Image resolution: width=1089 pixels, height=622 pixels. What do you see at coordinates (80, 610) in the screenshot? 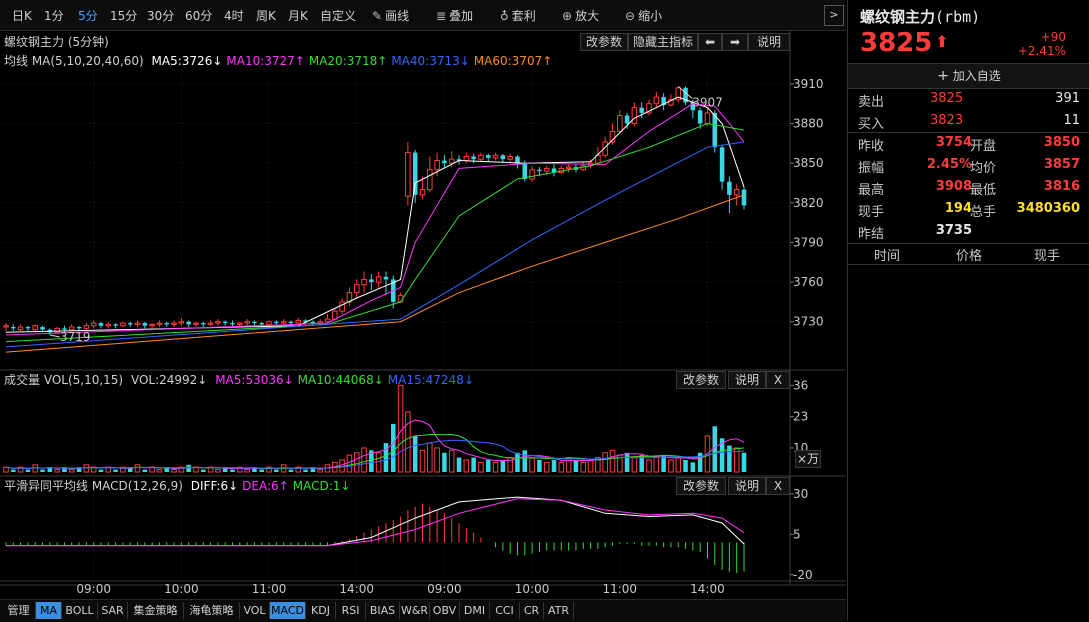
I see `tab-2: BOLL` at bounding box center [80, 610].